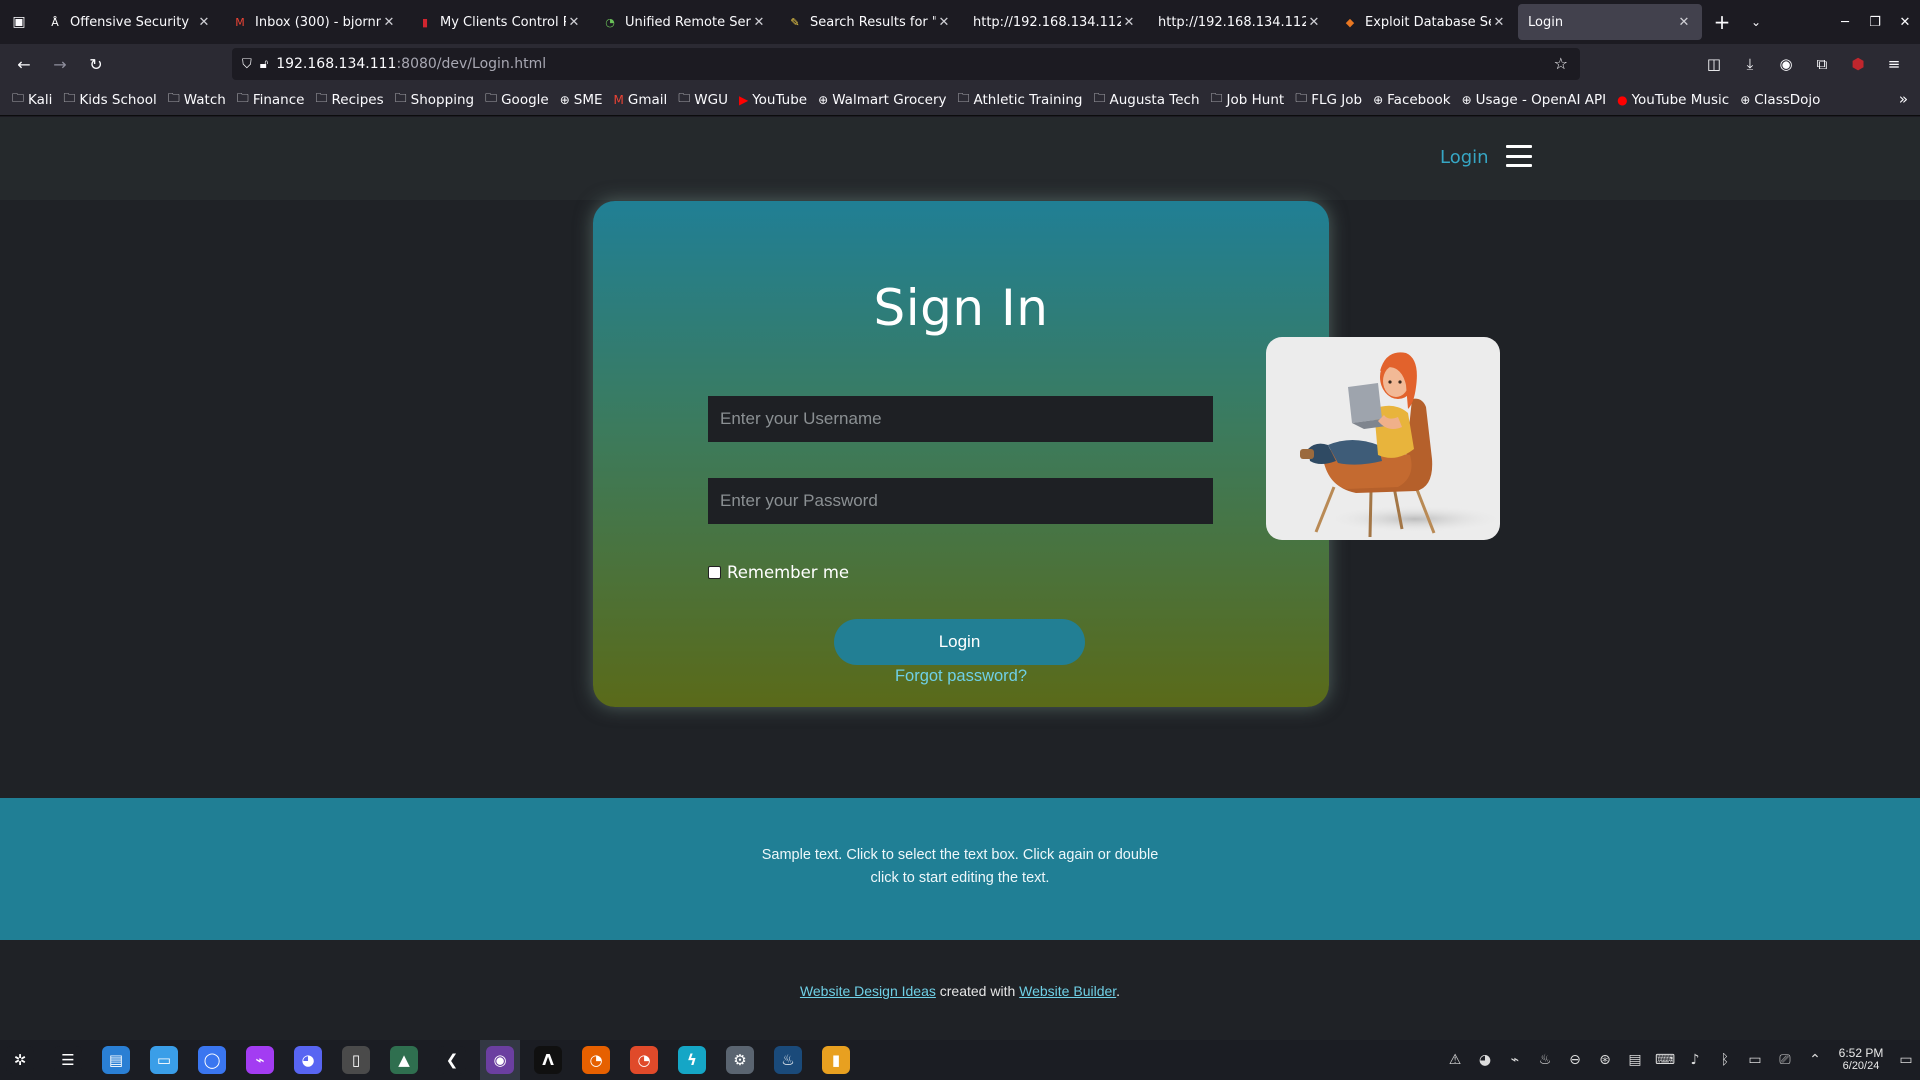 The height and width of the screenshot is (1080, 1920). Describe the element at coordinates (1605, 1060) in the screenshot. I see `update-icon: ⊛` at that location.